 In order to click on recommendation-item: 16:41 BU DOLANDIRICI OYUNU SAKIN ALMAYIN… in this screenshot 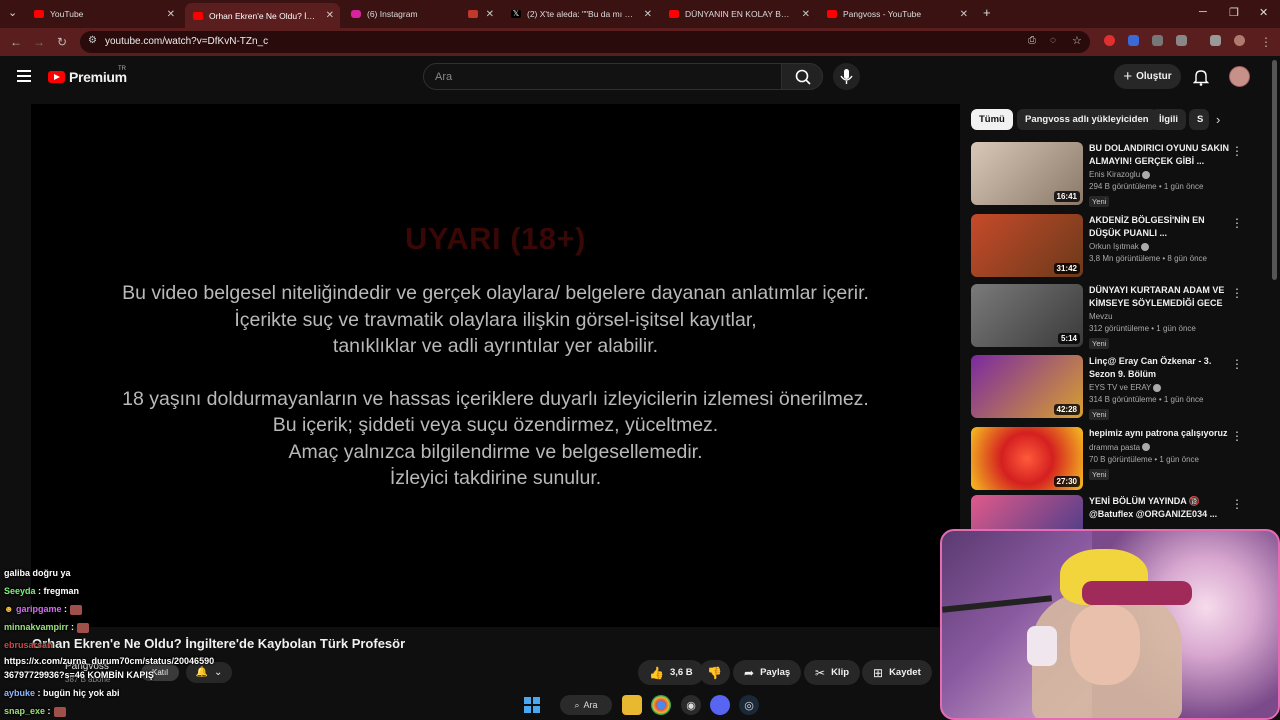, I will do `click(1108, 174)`.